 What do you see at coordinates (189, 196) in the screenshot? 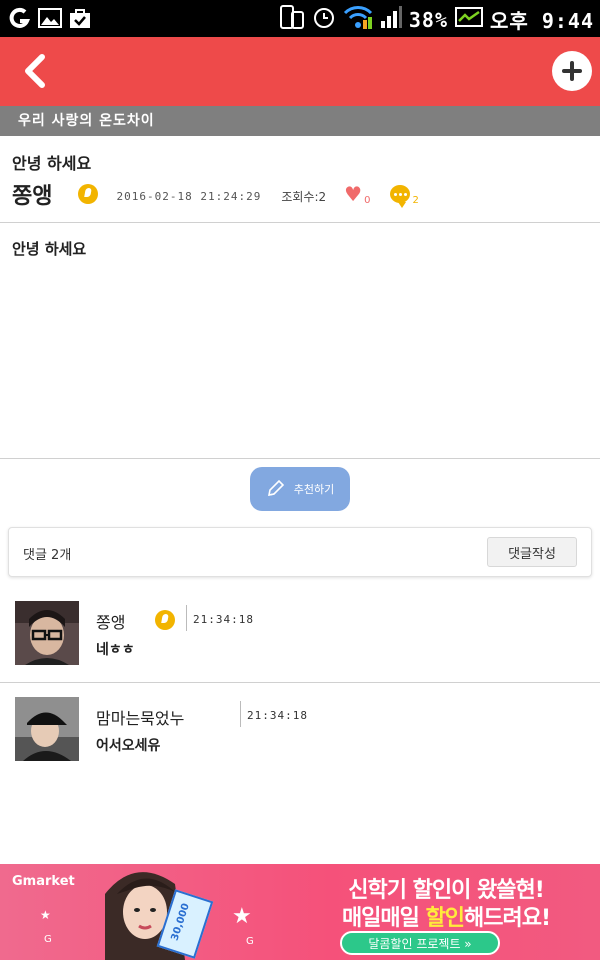
I see `post-date: 2016-02-18 21:24:29` at bounding box center [189, 196].